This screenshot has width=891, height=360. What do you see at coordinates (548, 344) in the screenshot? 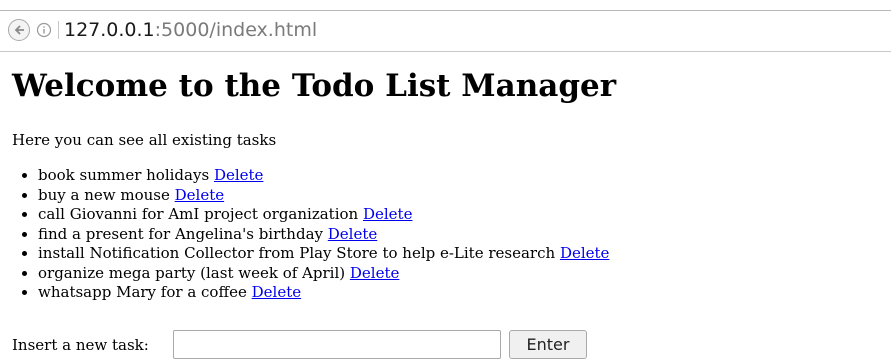
I see `enter-button: Enter` at bounding box center [548, 344].